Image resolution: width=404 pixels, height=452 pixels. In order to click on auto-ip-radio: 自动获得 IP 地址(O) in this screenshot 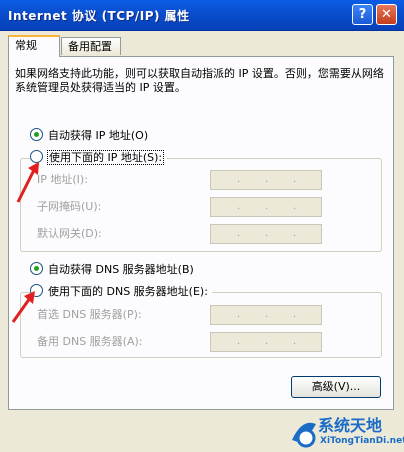, I will do `click(89, 136)`.